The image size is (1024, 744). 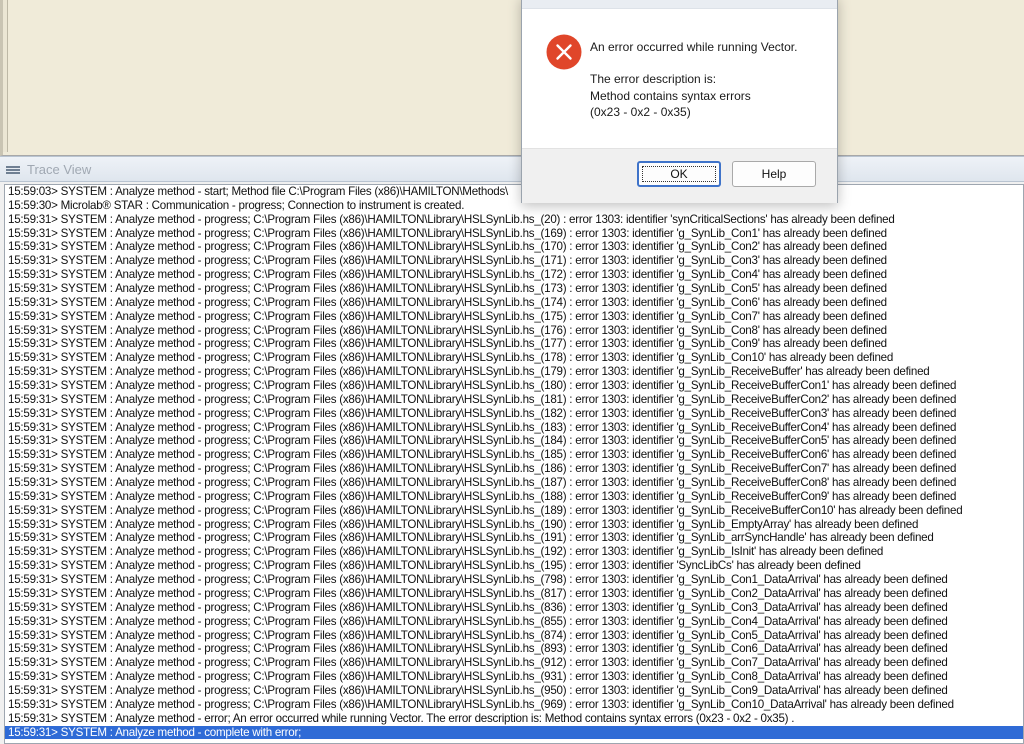 What do you see at coordinates (670, 95) in the screenshot?
I see `dialog-description: Method contains syntax errors` at bounding box center [670, 95].